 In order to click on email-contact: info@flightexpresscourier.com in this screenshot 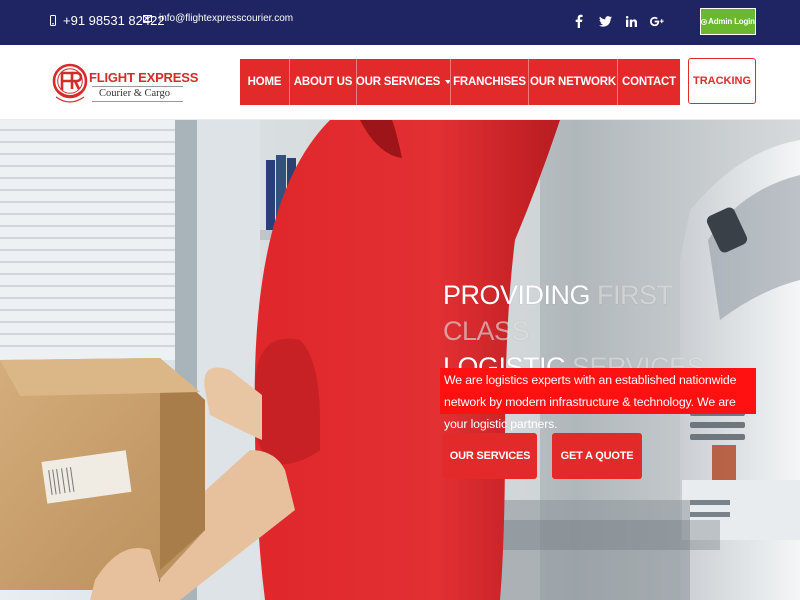, I will do `click(218, 18)`.